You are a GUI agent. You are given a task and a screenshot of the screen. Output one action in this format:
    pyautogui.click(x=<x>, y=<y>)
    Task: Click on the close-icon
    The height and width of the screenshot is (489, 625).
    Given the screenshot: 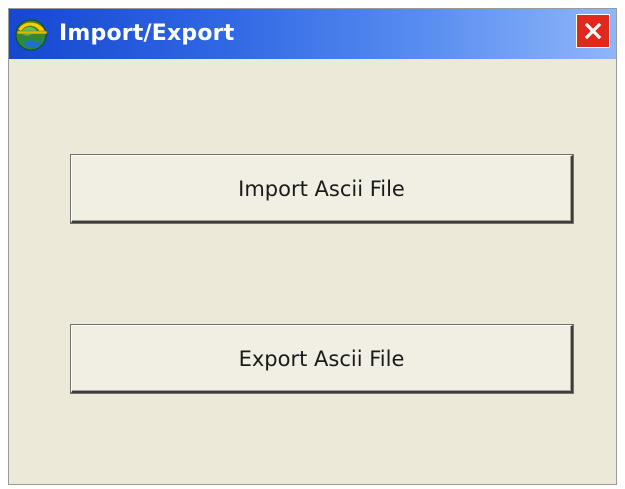 What is the action you would take?
    pyautogui.click(x=593, y=31)
    